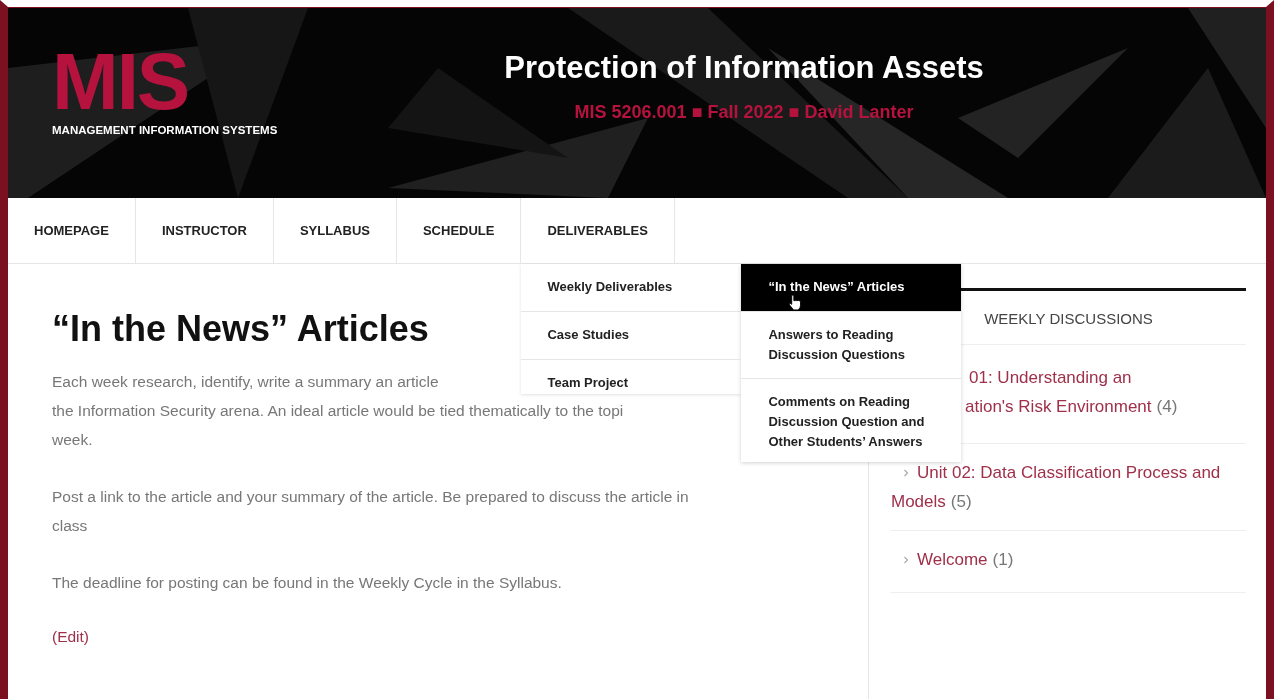 This screenshot has height=699, width=1274. What do you see at coordinates (1167, 407) in the screenshot?
I see `post-count: (4)` at bounding box center [1167, 407].